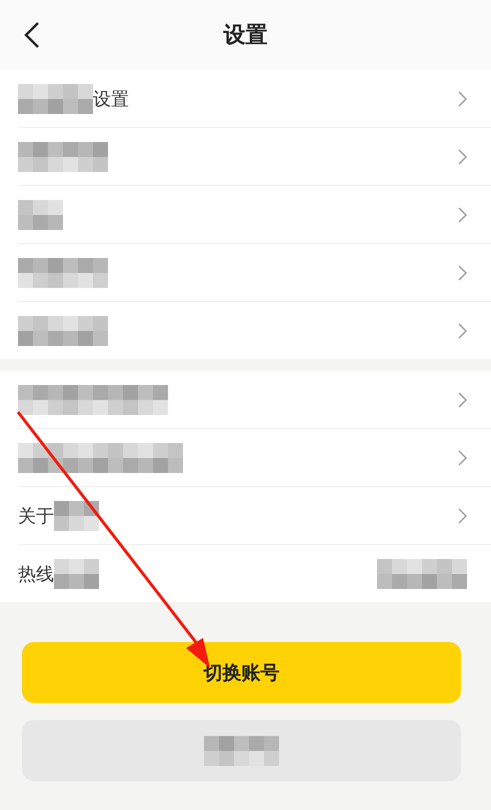 The width and height of the screenshot is (491, 810). Describe the element at coordinates (36, 516) in the screenshot. I see `row-label: 关于` at that location.